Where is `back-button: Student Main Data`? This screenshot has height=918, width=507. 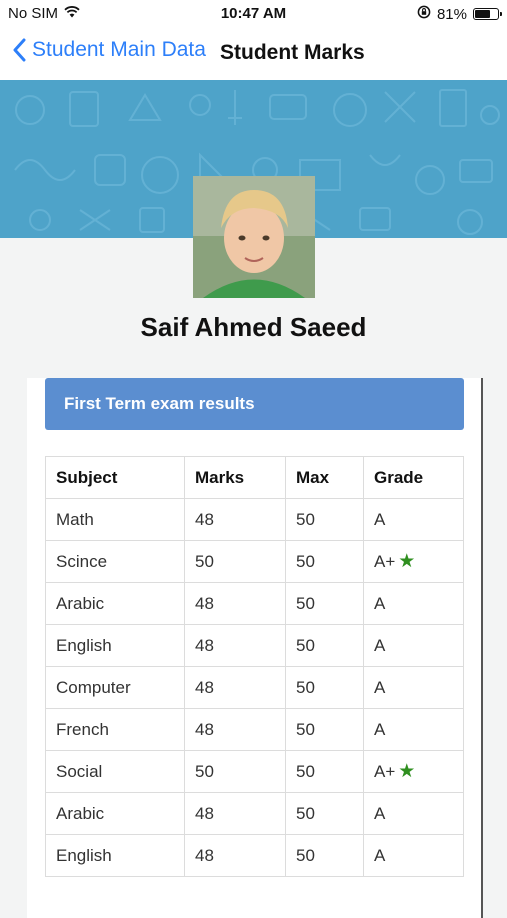
back-button: Student Main Data is located at coordinates (109, 50).